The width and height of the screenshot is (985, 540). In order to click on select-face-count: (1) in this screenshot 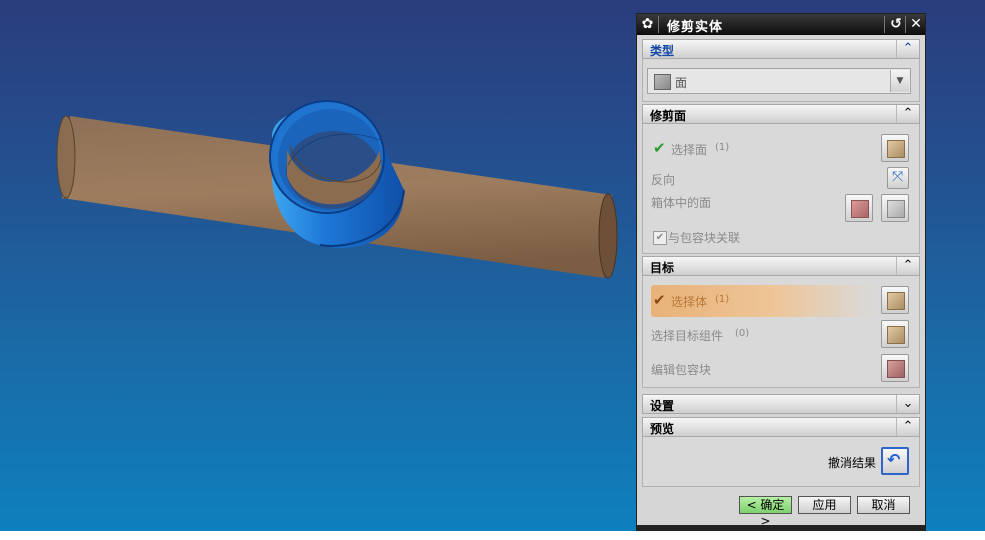, I will do `click(722, 147)`.